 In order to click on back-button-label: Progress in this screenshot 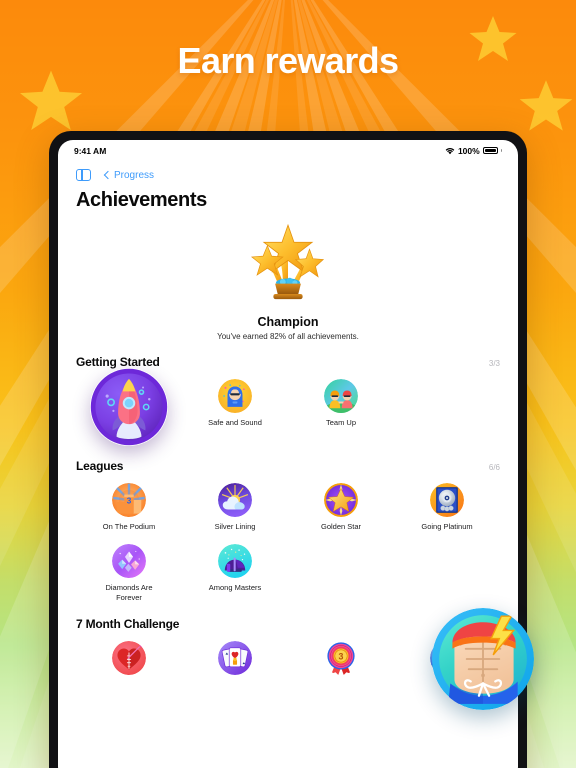, I will do `click(134, 175)`.